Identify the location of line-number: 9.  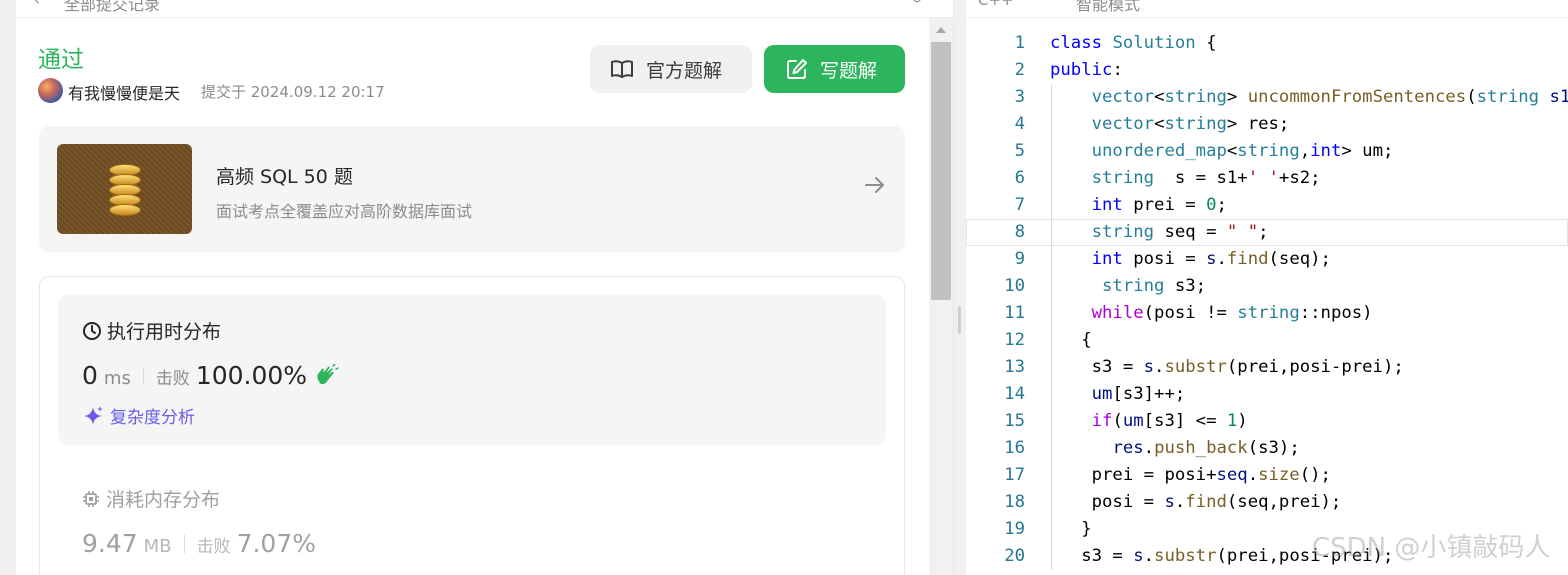
(1019, 259).